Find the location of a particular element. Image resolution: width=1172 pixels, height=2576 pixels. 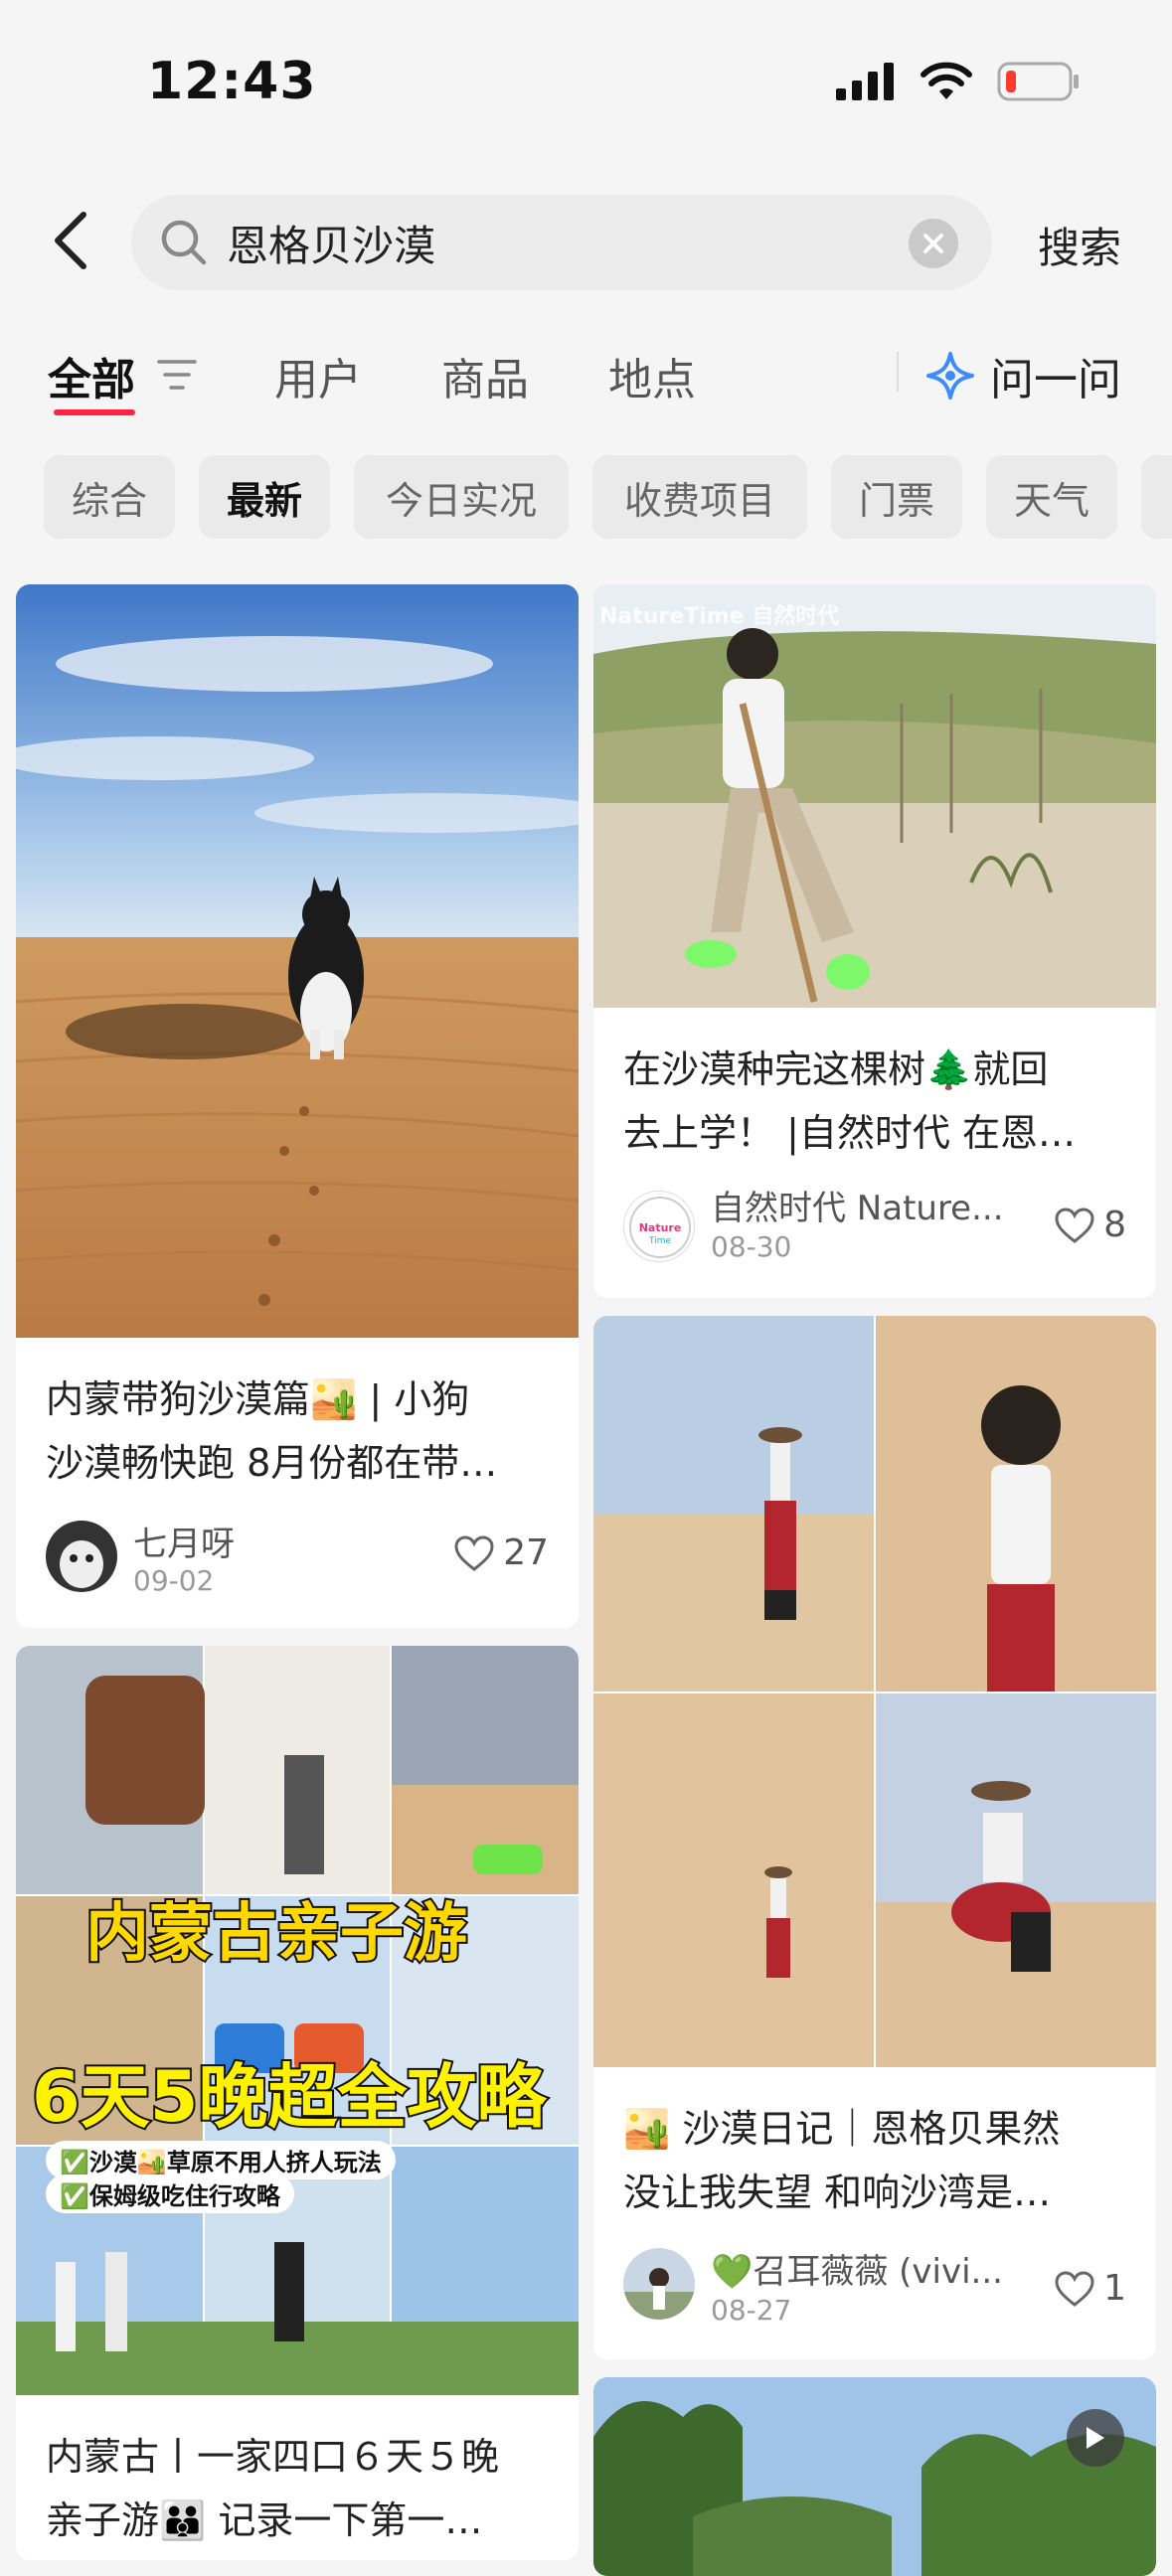

chip-more is located at coordinates (1156, 497).